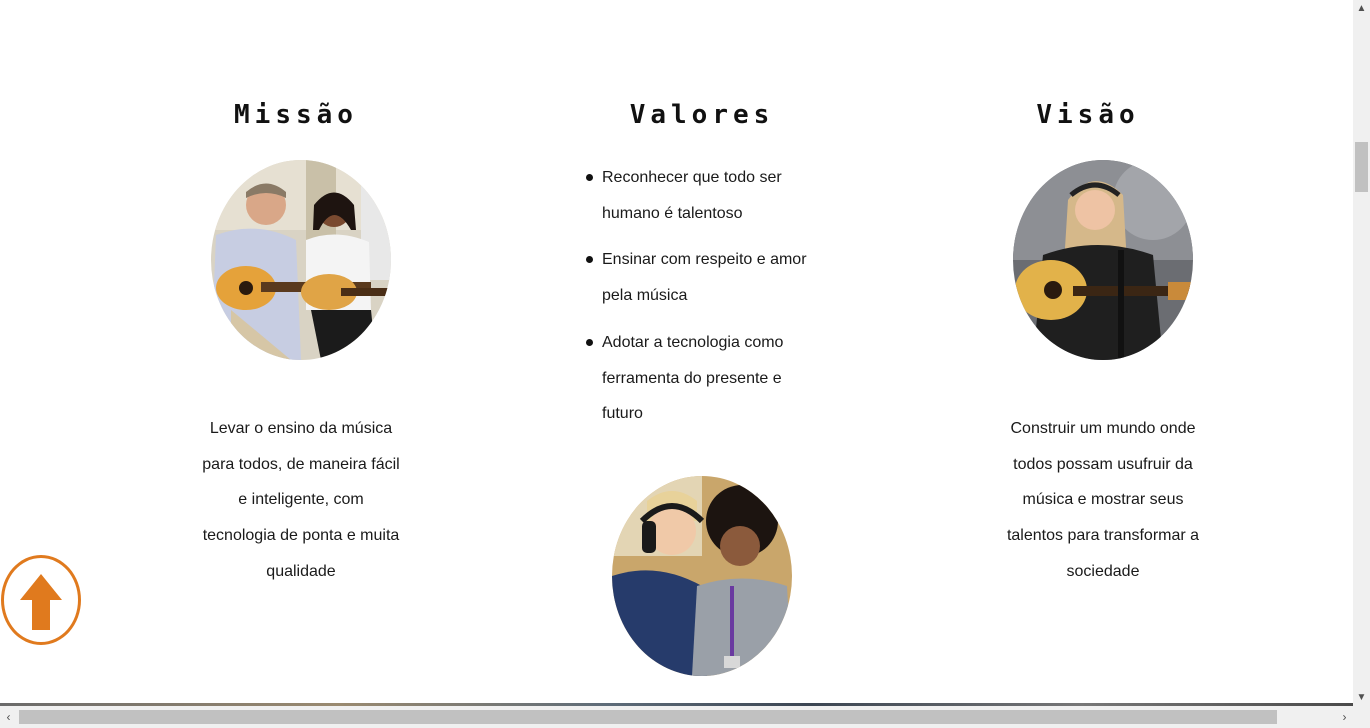 This screenshot has height=728, width=1370. I want to click on arrow-up-icon, so click(41, 602).